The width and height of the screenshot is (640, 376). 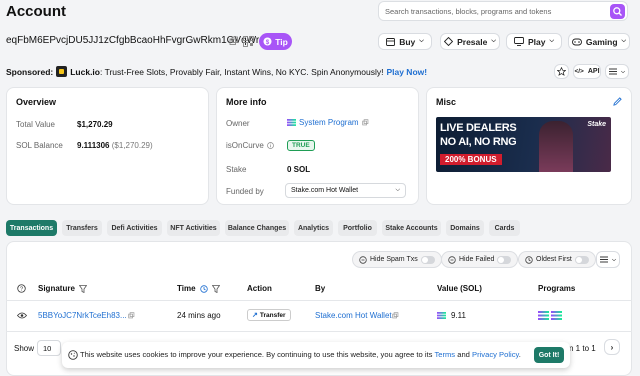 I want to click on owner-label: Owner, so click(x=238, y=123).